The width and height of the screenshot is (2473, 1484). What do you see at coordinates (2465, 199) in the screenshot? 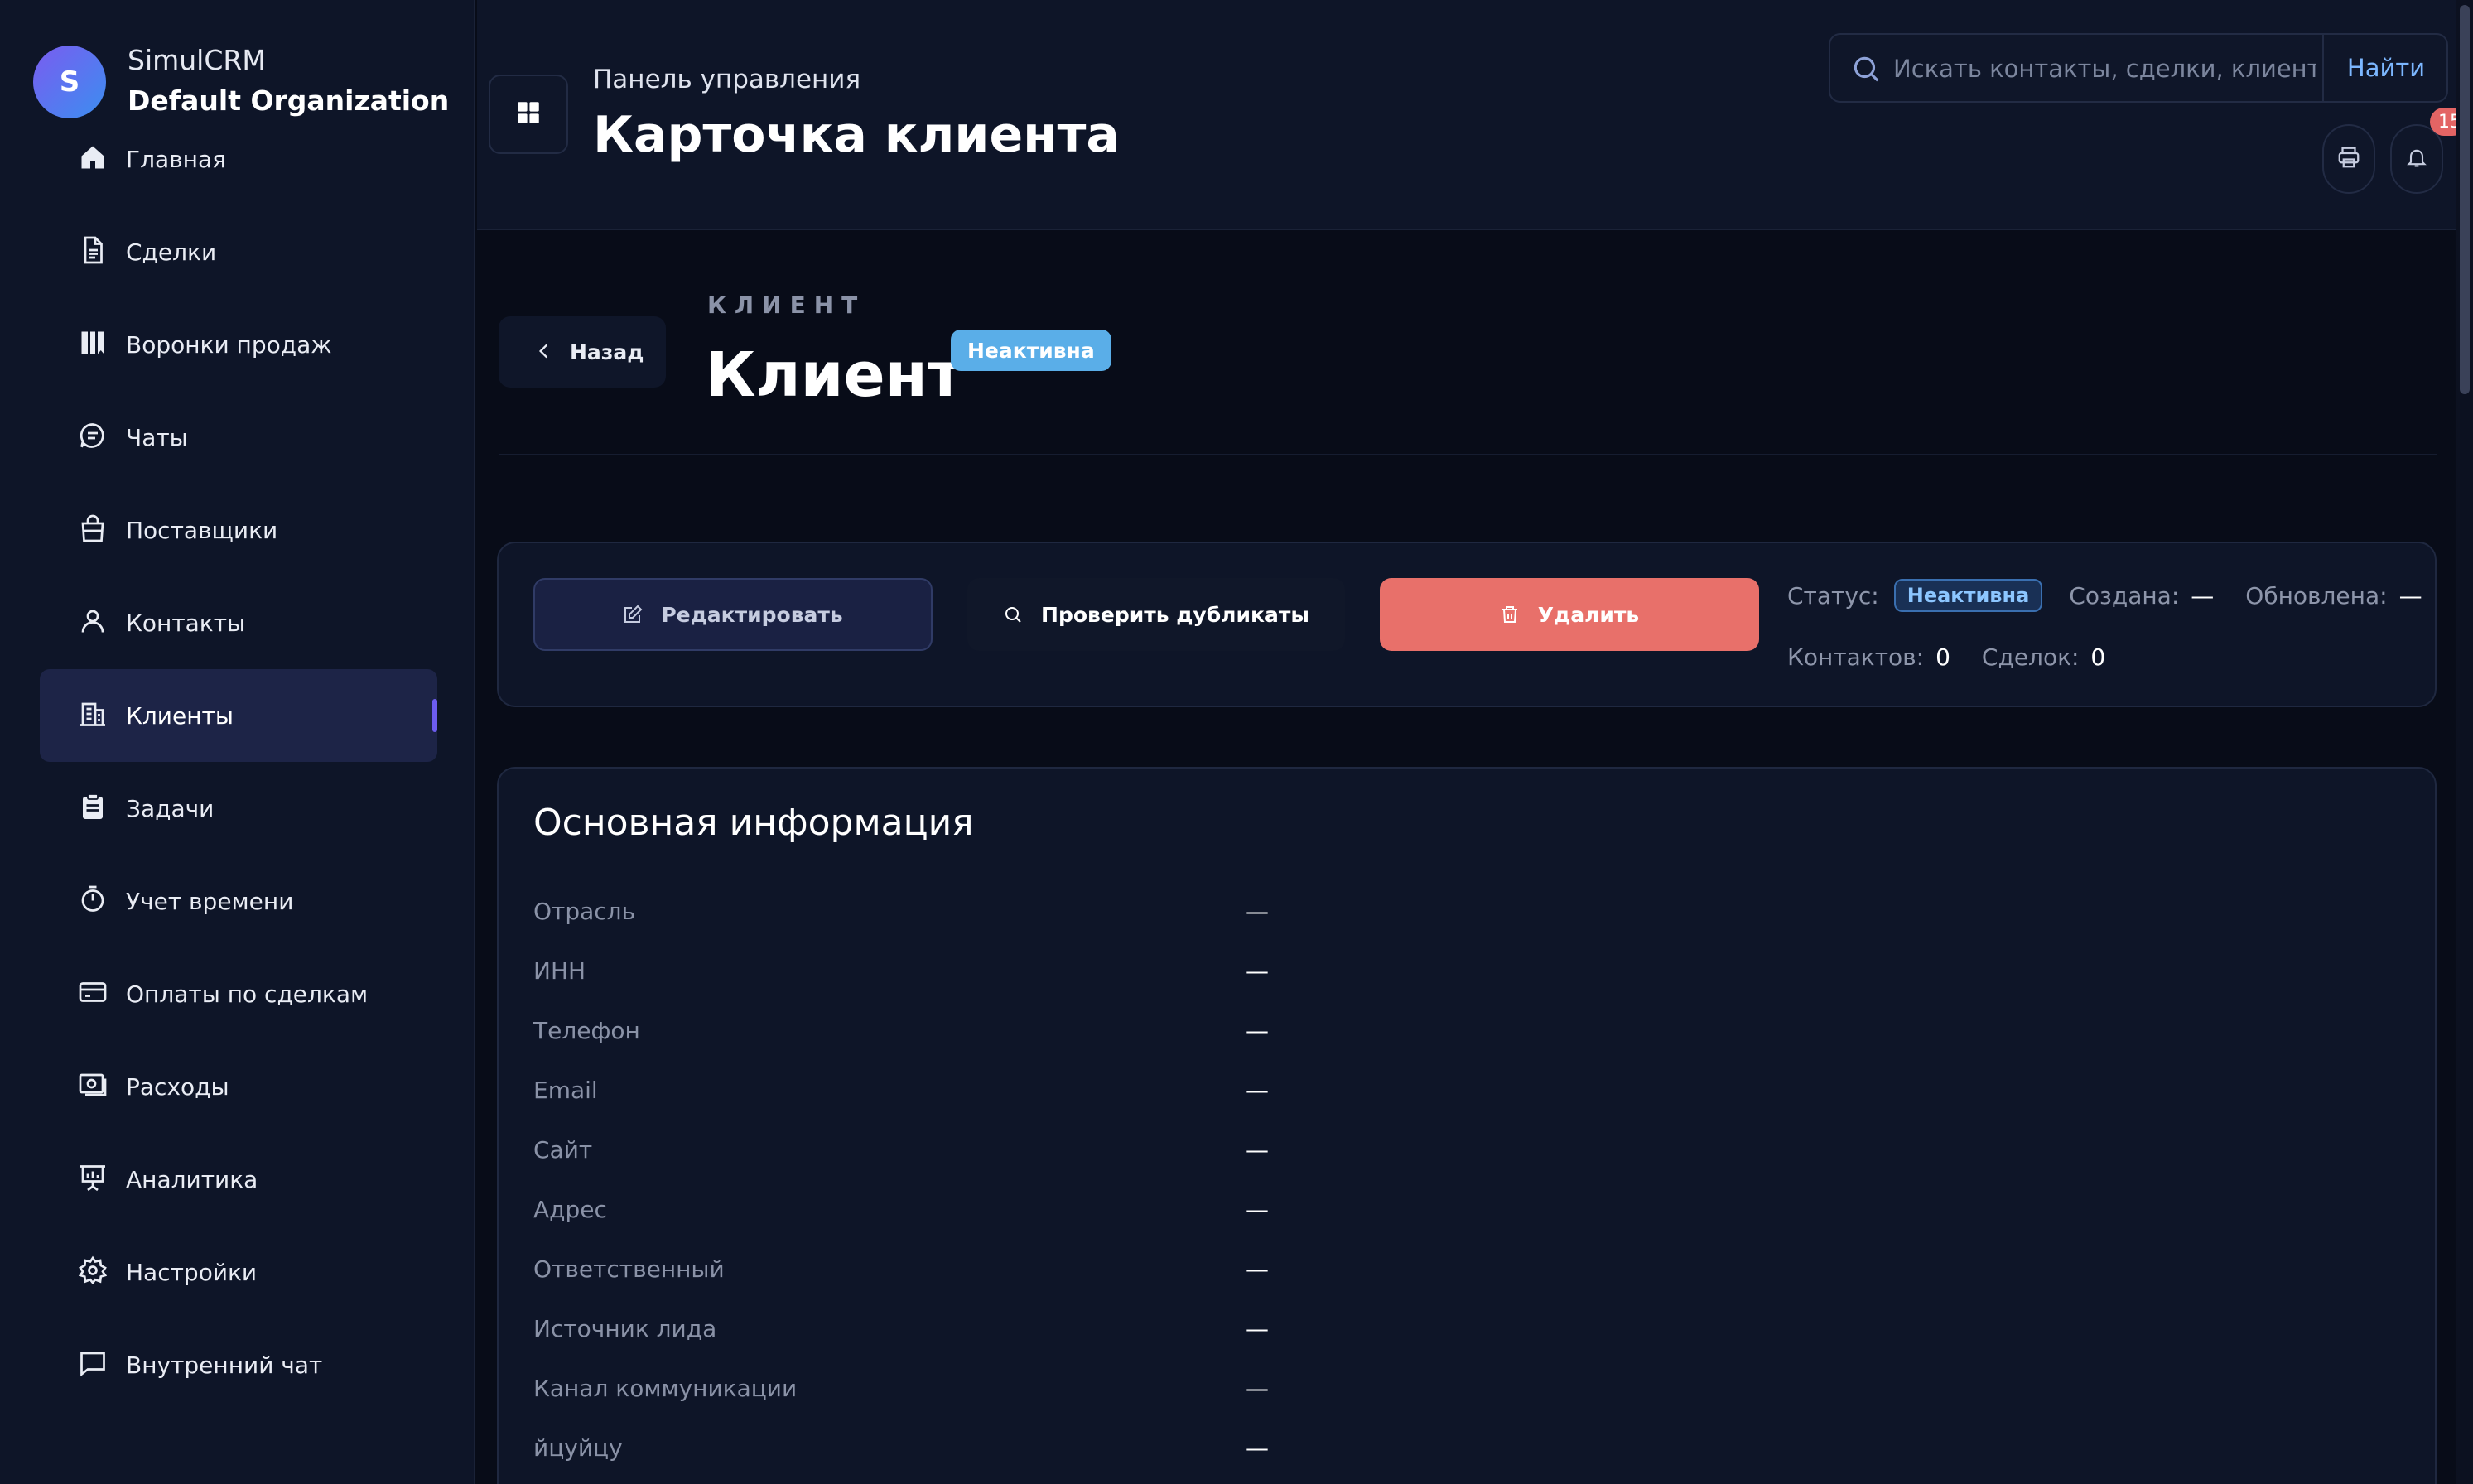
I see `page-scrollbar-thumb` at bounding box center [2465, 199].